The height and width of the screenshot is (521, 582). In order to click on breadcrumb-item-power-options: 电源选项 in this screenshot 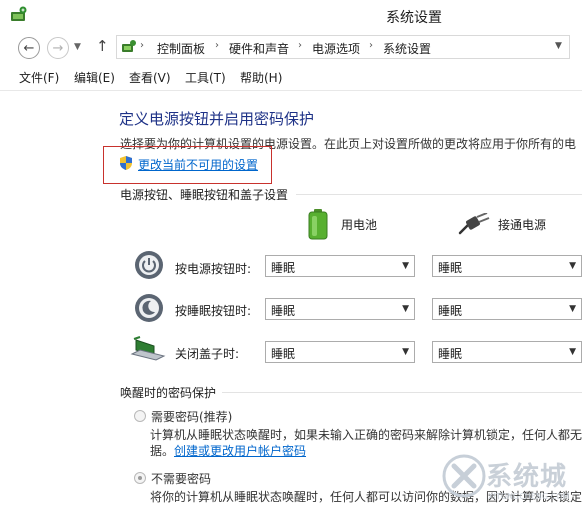, I will do `click(336, 48)`.